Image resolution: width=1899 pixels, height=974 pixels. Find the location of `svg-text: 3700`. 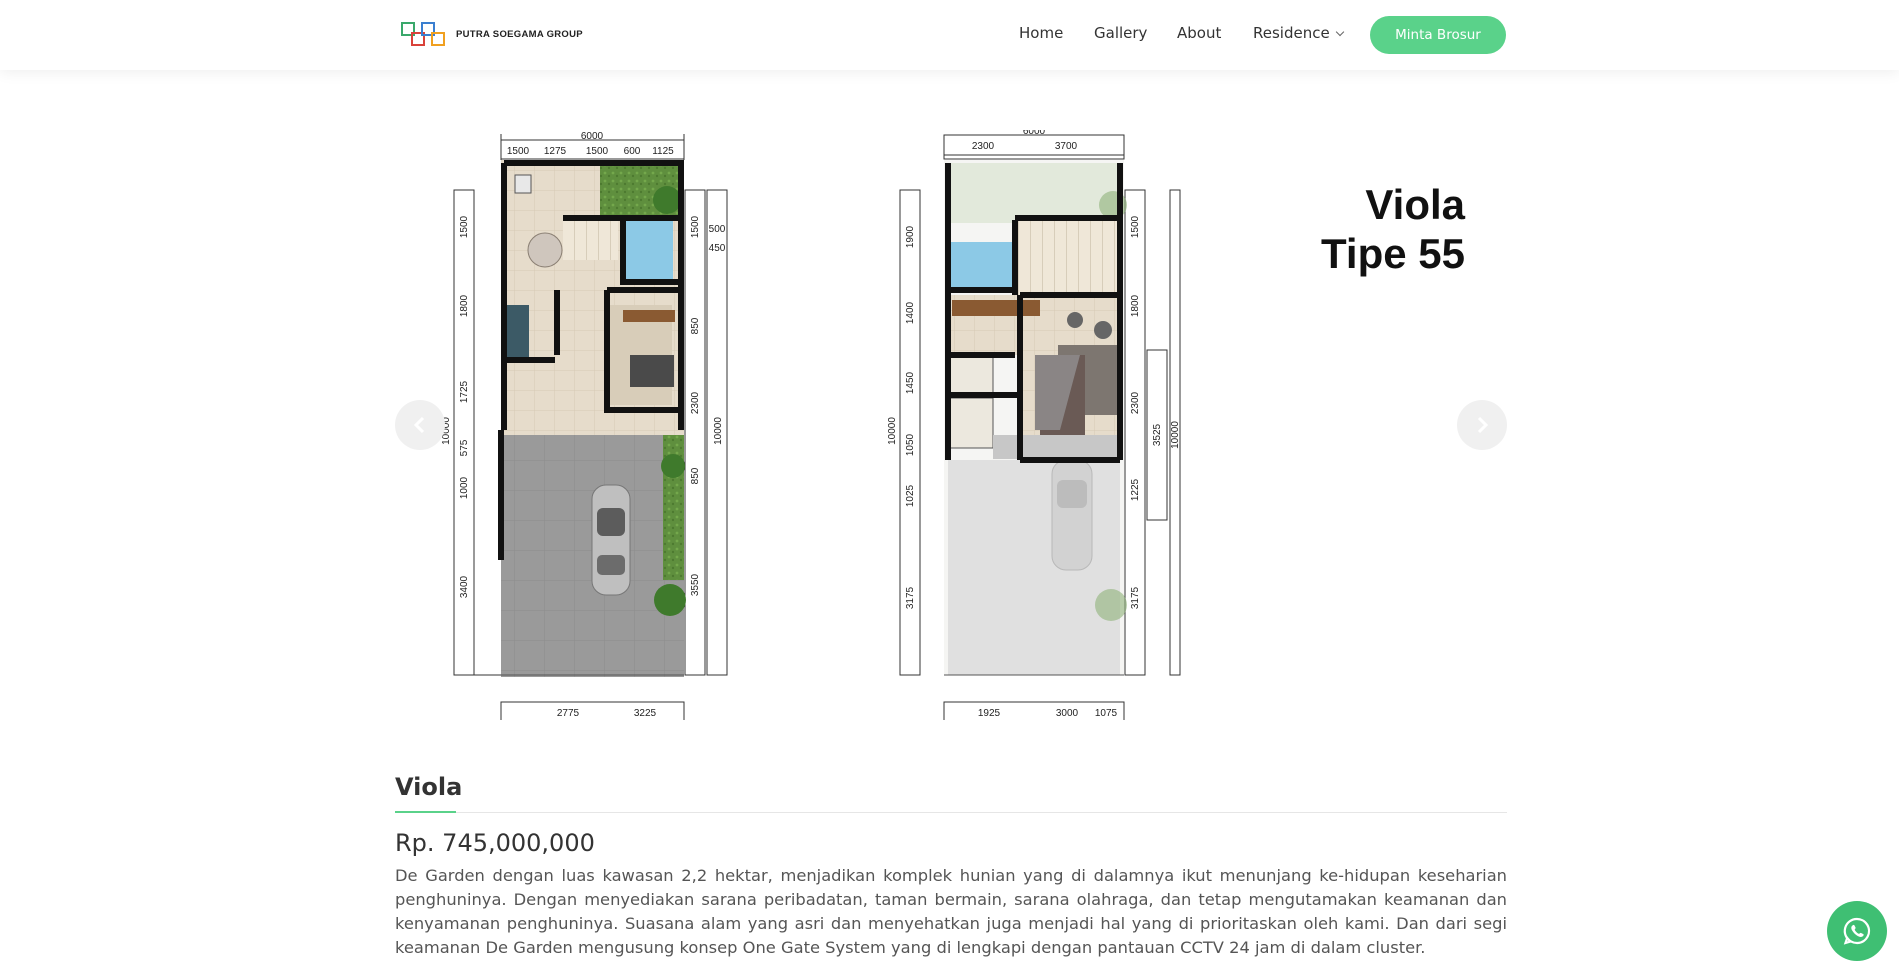

svg-text: 3700 is located at coordinates (1066, 146).